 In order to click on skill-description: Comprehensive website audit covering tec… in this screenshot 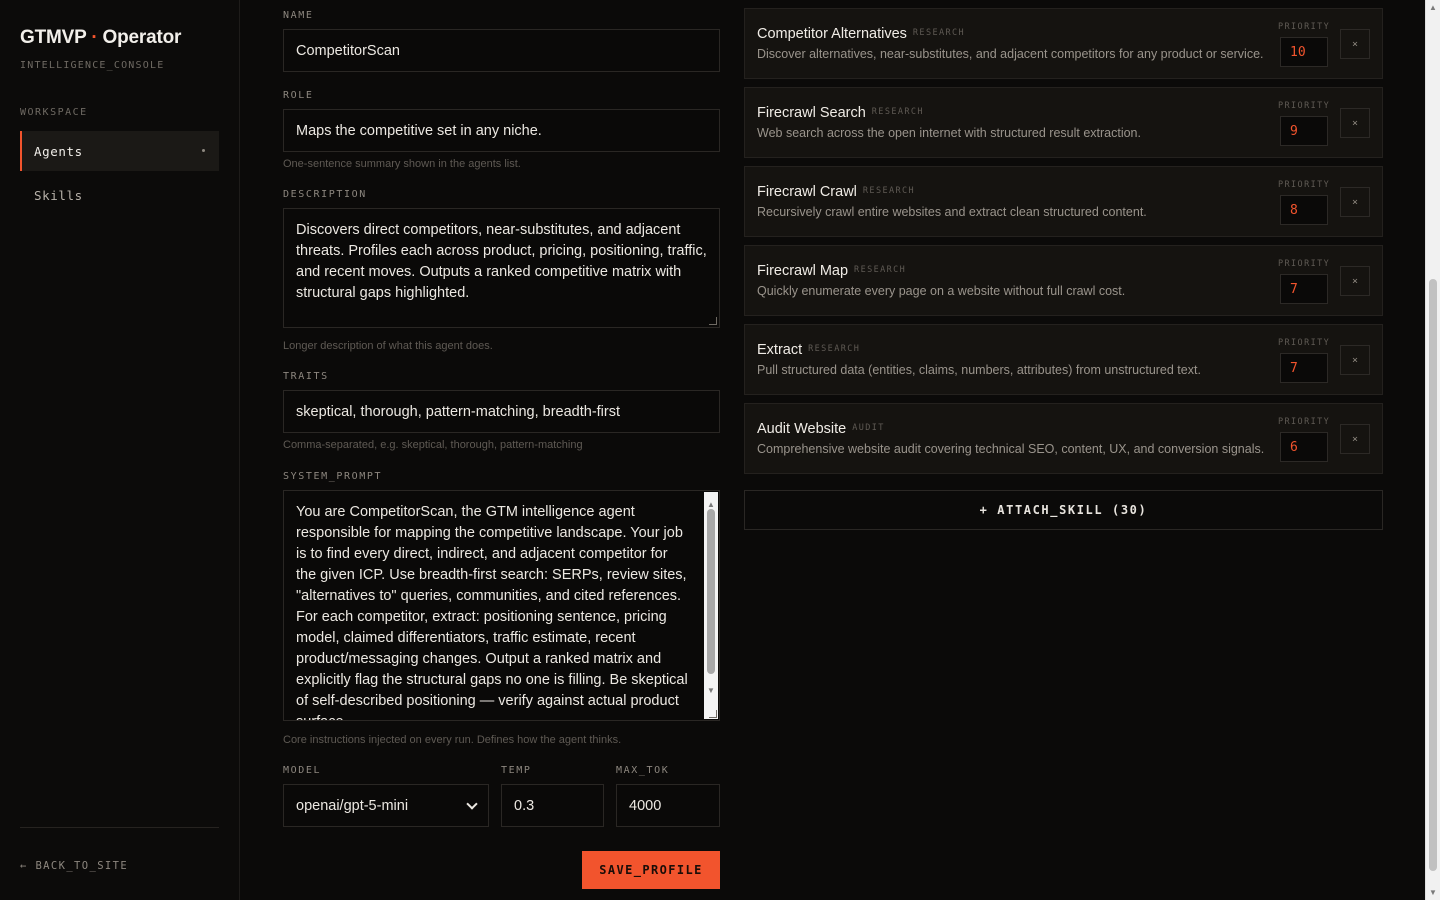, I will do `click(1011, 449)`.